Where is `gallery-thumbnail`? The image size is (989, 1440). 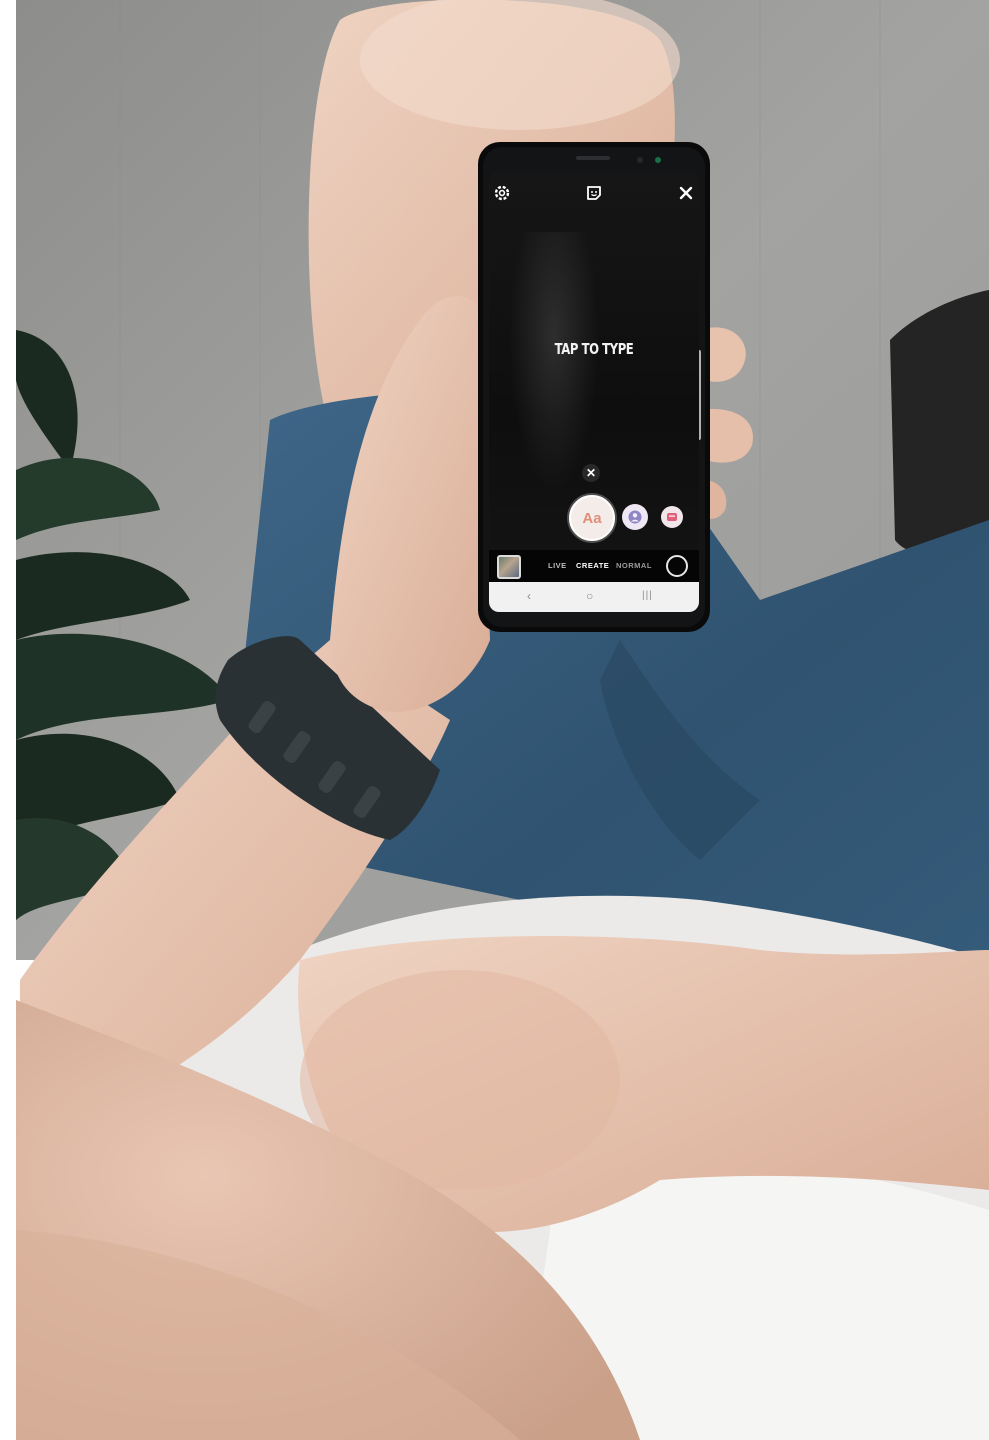
gallery-thumbnail is located at coordinates (509, 567).